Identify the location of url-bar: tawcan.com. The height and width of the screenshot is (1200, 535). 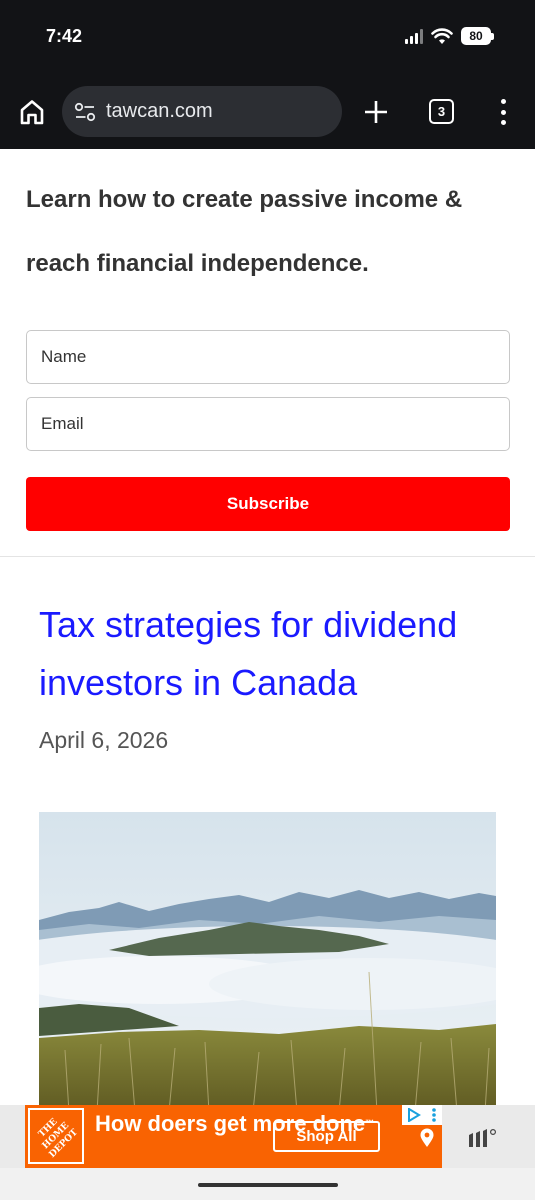
(202, 111).